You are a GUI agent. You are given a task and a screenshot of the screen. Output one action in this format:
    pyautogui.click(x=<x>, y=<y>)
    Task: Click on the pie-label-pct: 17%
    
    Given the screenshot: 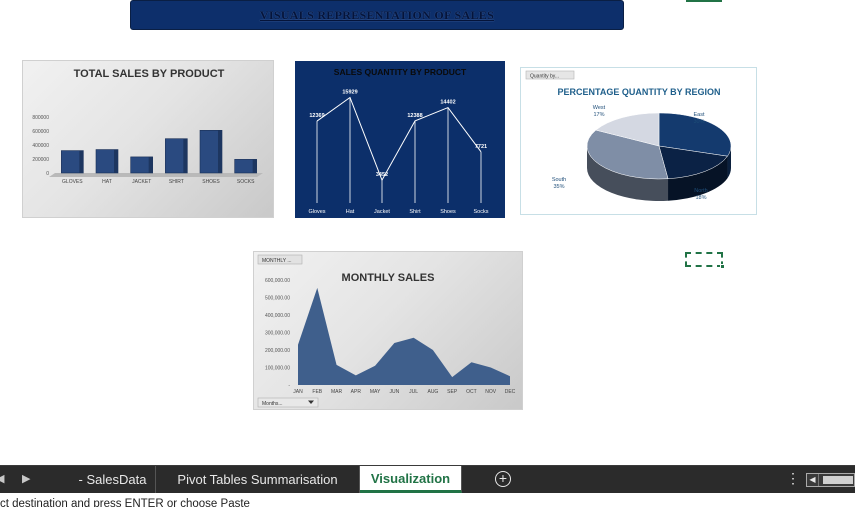 What is the action you would take?
    pyautogui.click(x=598, y=115)
    